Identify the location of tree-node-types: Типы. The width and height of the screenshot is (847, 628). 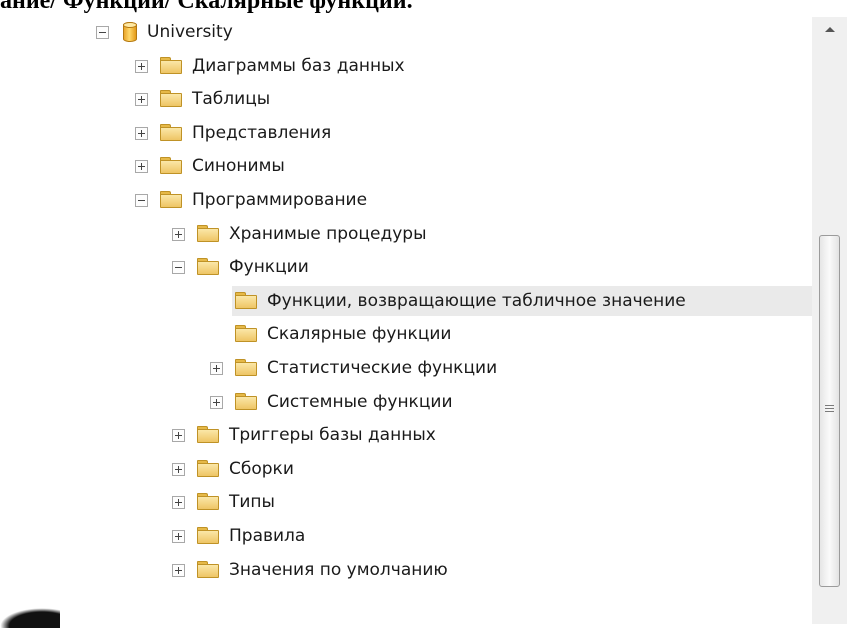
(406, 502).